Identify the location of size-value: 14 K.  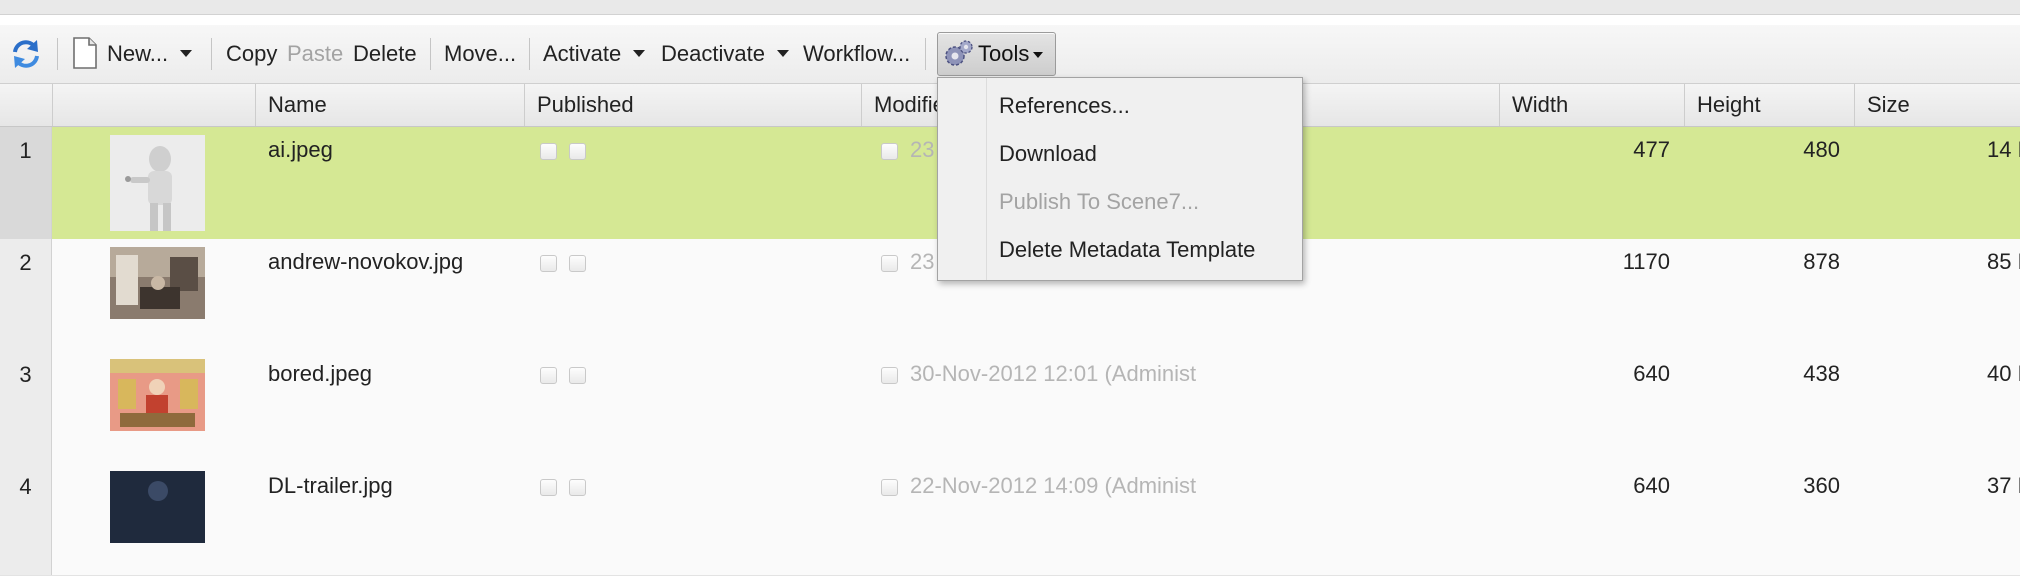
(2003, 149).